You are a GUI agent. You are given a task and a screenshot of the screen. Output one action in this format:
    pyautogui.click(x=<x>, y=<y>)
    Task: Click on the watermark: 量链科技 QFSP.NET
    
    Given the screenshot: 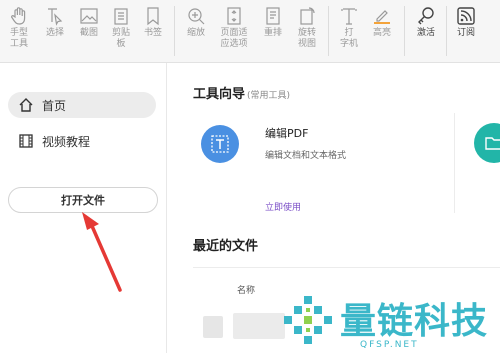 What is the action you would take?
    pyautogui.click(x=390, y=321)
    